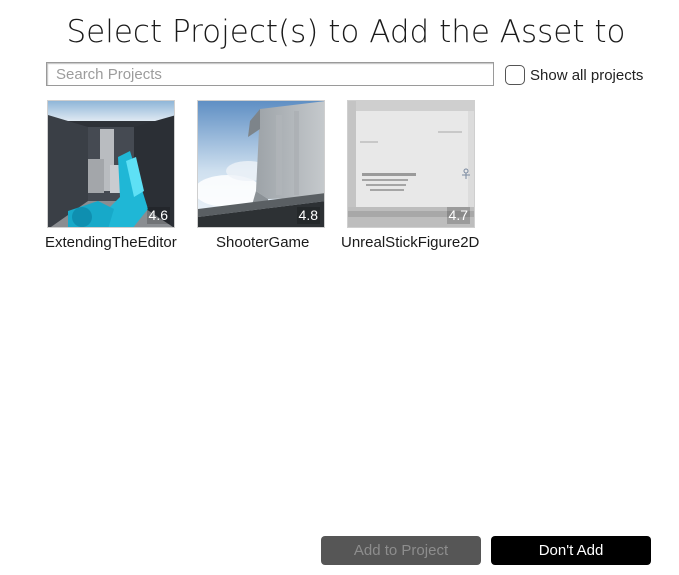 The width and height of the screenshot is (679, 575). What do you see at coordinates (458, 215) in the screenshot?
I see `engine-version-badge: 4.7` at bounding box center [458, 215].